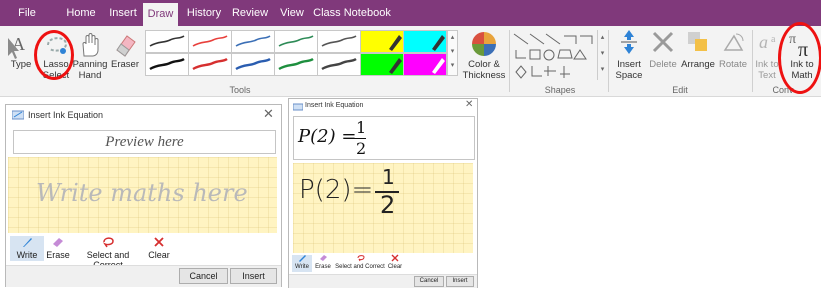 Image resolution: width=821 pixels, height=288 pixels. Describe the element at coordinates (484, 64) in the screenshot. I see `color-thickness-label-1: Color &` at that location.